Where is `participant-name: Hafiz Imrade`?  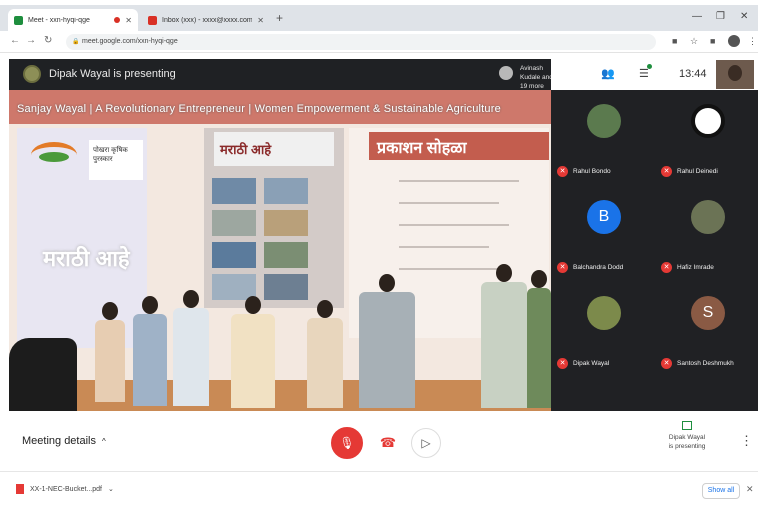
participant-name: Hafiz Imrade is located at coordinates (695, 267).